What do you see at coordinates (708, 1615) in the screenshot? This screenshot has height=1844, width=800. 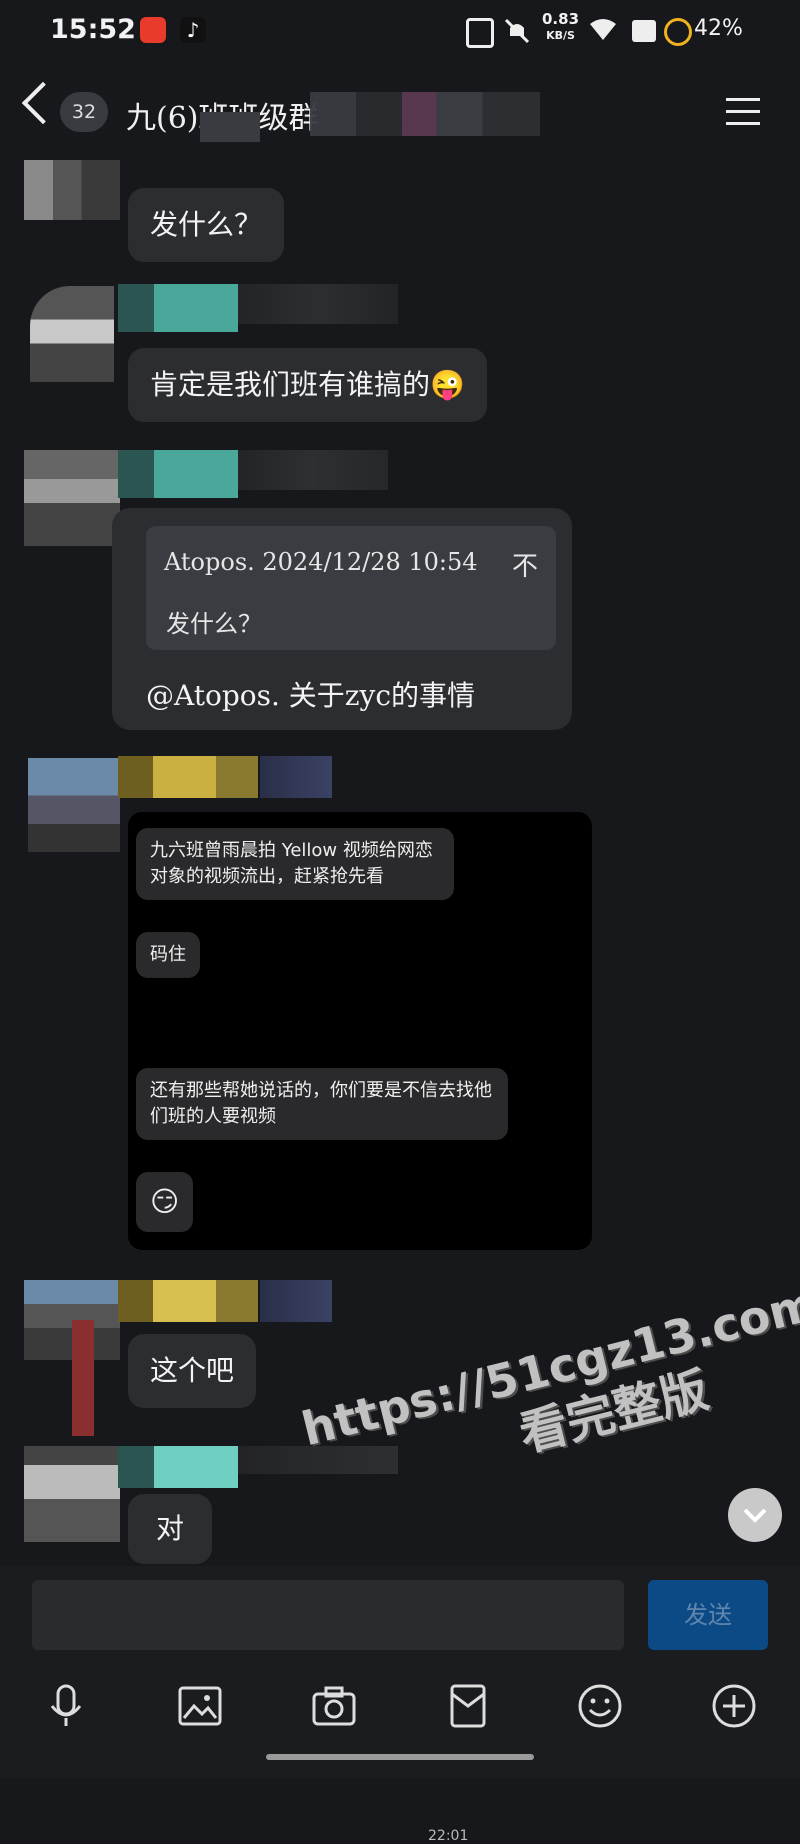 I see `send-button: 发送` at bounding box center [708, 1615].